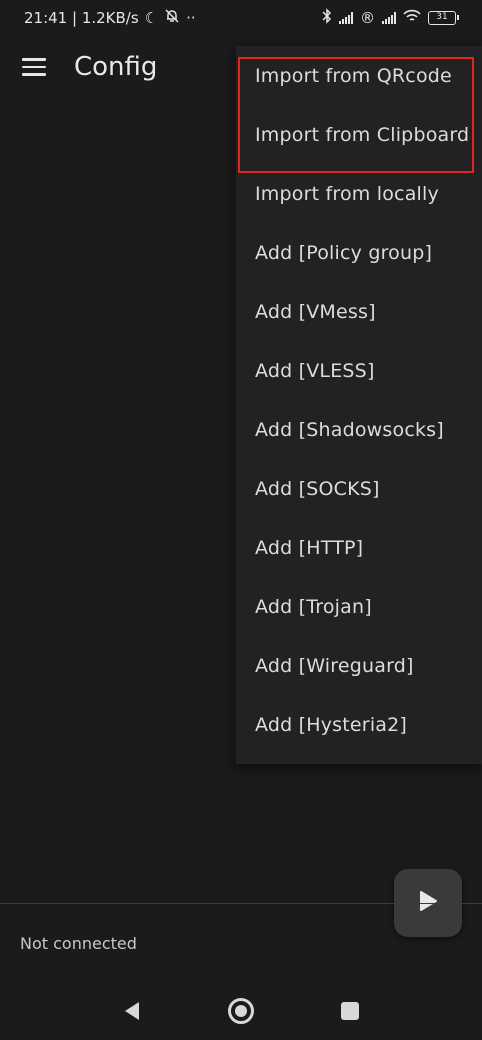 This screenshot has height=1040, width=482. I want to click on battery-icon: 31, so click(443, 17).